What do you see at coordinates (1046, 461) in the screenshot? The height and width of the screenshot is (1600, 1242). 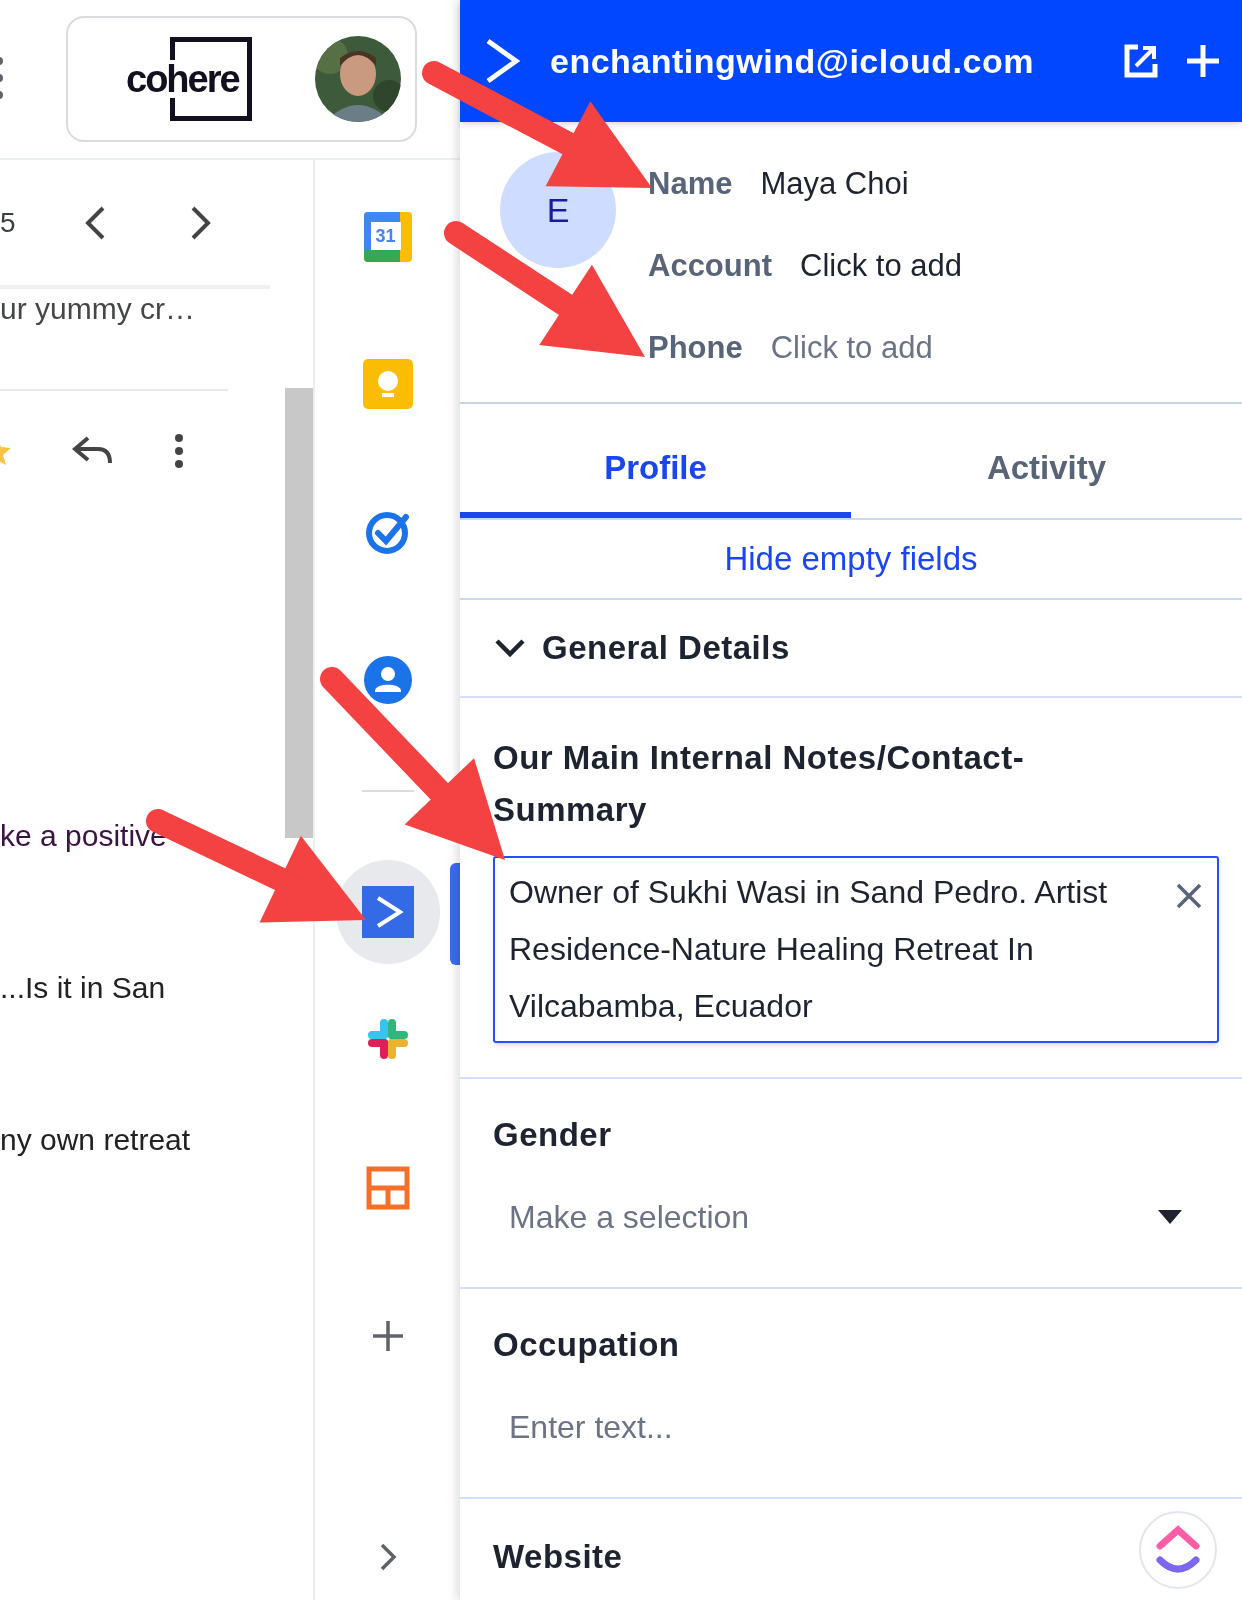 I see `tab: Activity` at bounding box center [1046, 461].